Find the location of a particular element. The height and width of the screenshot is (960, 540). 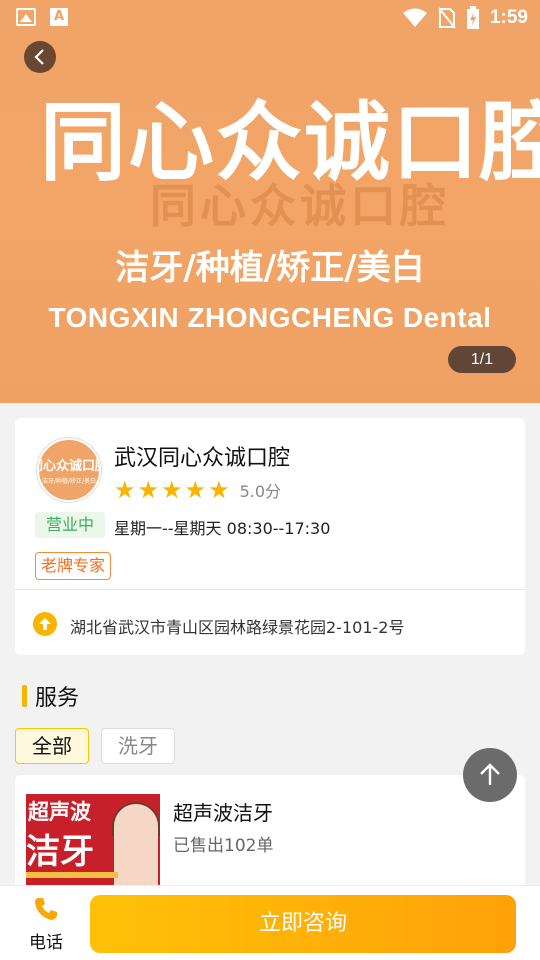

banner-title: 同心众诚口腔 is located at coordinates (290, 143).